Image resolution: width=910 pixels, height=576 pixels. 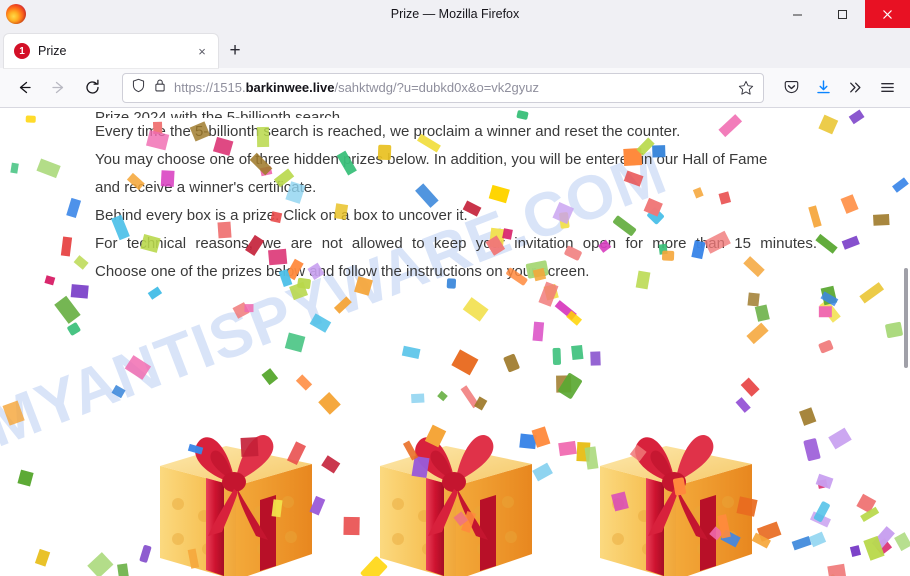 I want to click on hamburger-menu-icon, so click(x=887, y=88).